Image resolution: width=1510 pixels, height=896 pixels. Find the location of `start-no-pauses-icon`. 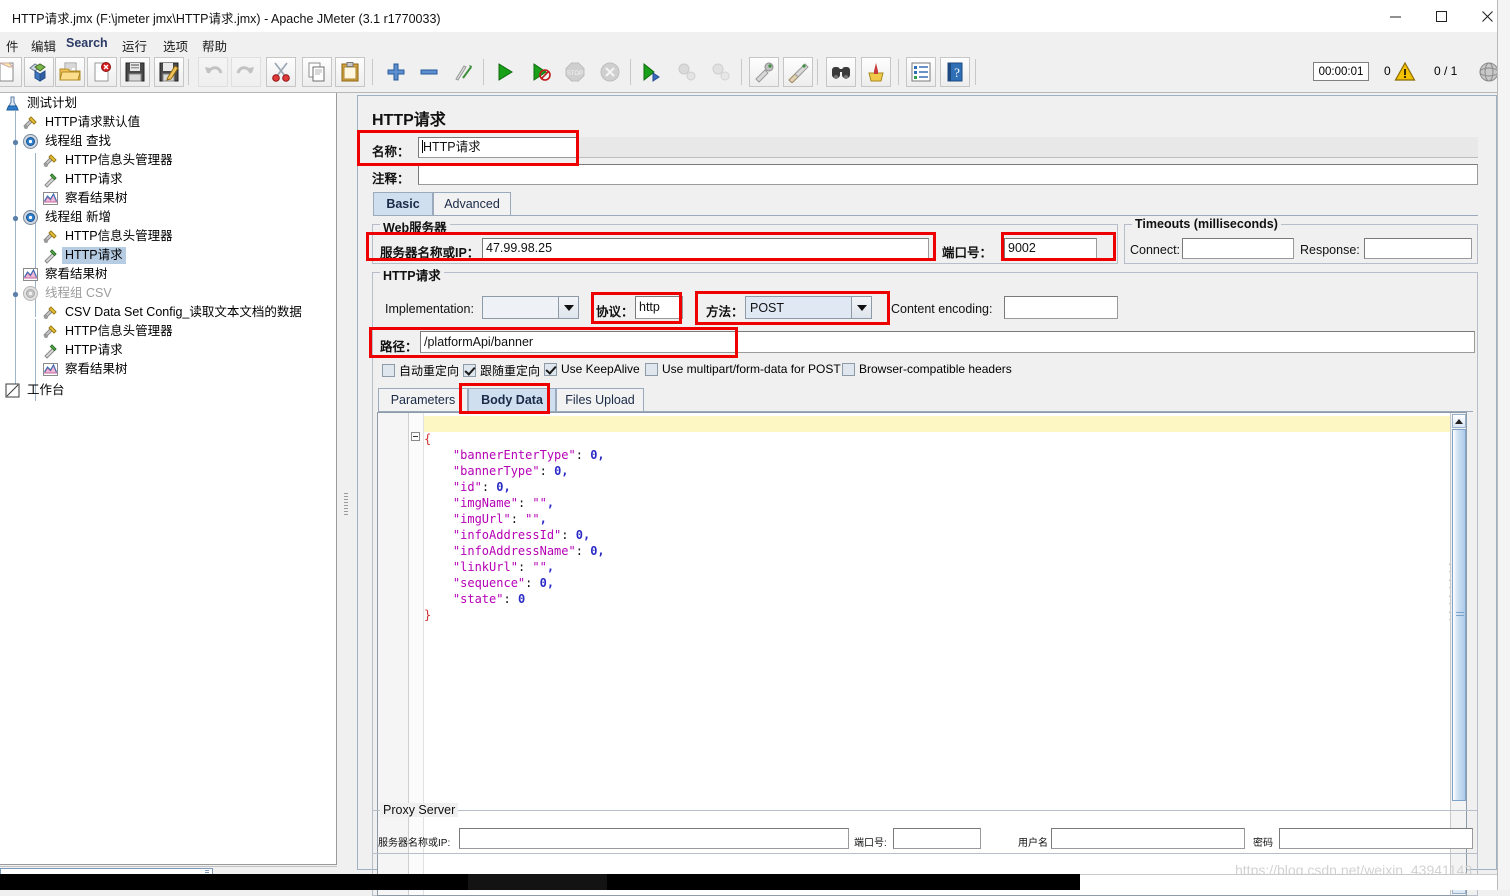

start-no-pauses-icon is located at coordinates (541, 72).